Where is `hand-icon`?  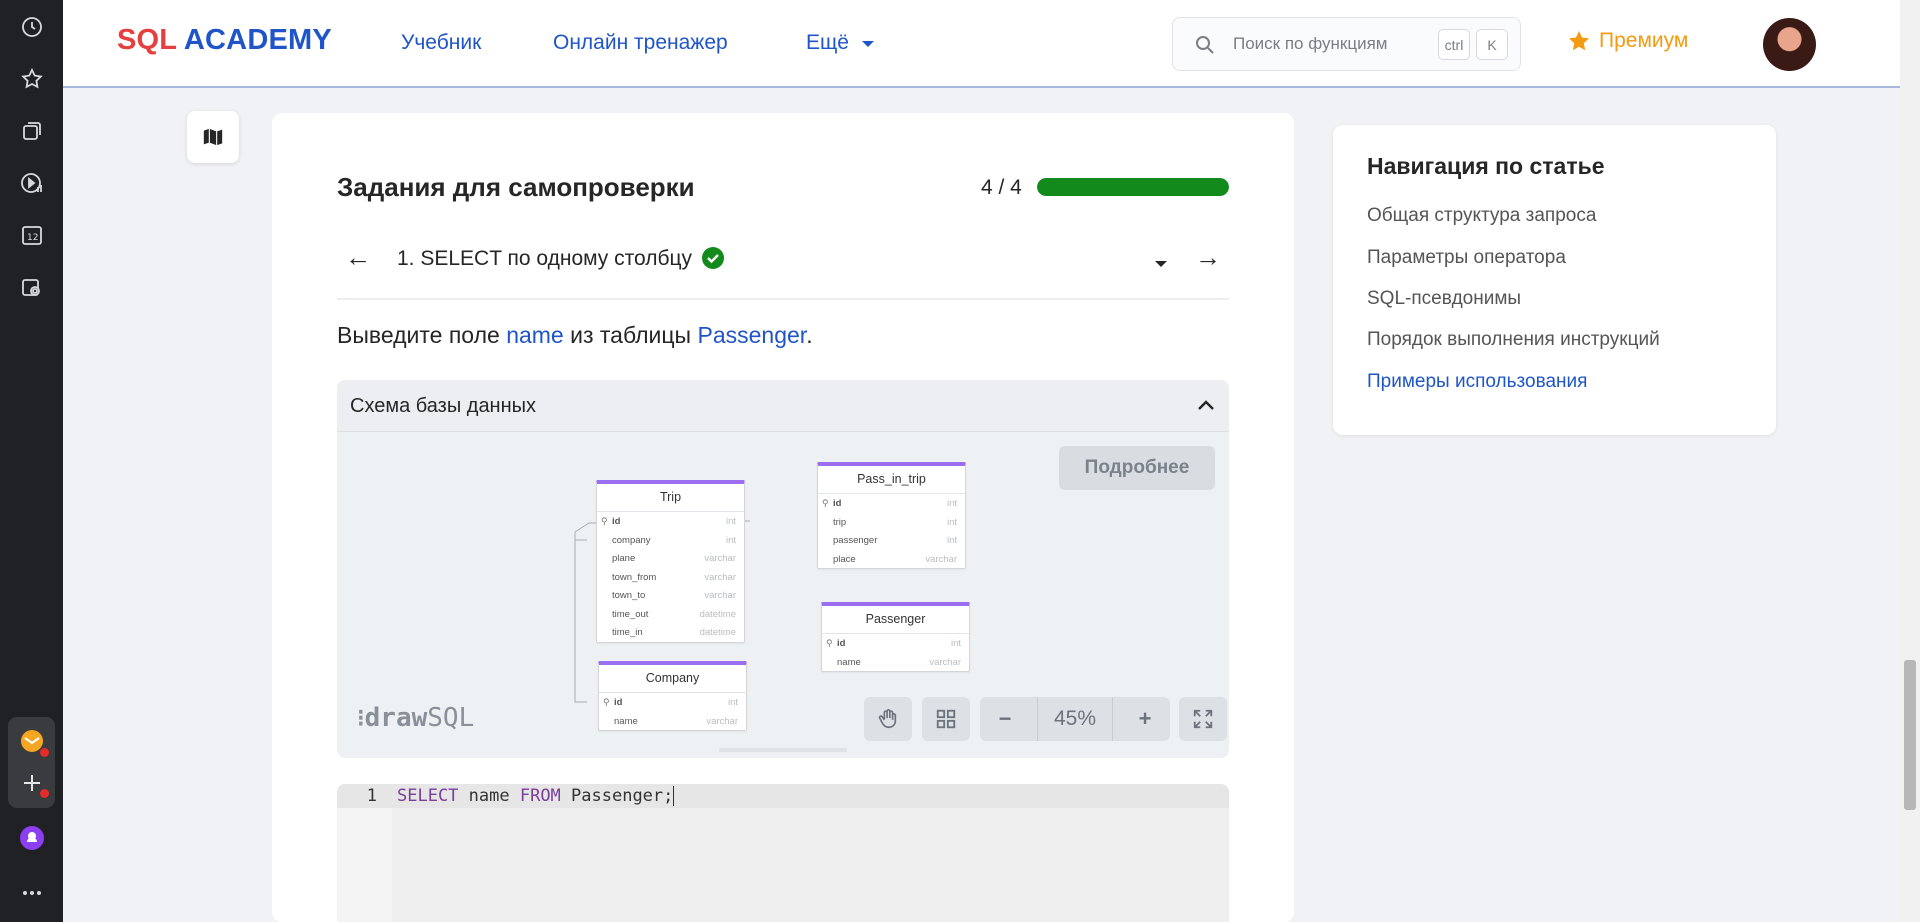 hand-icon is located at coordinates (887, 719).